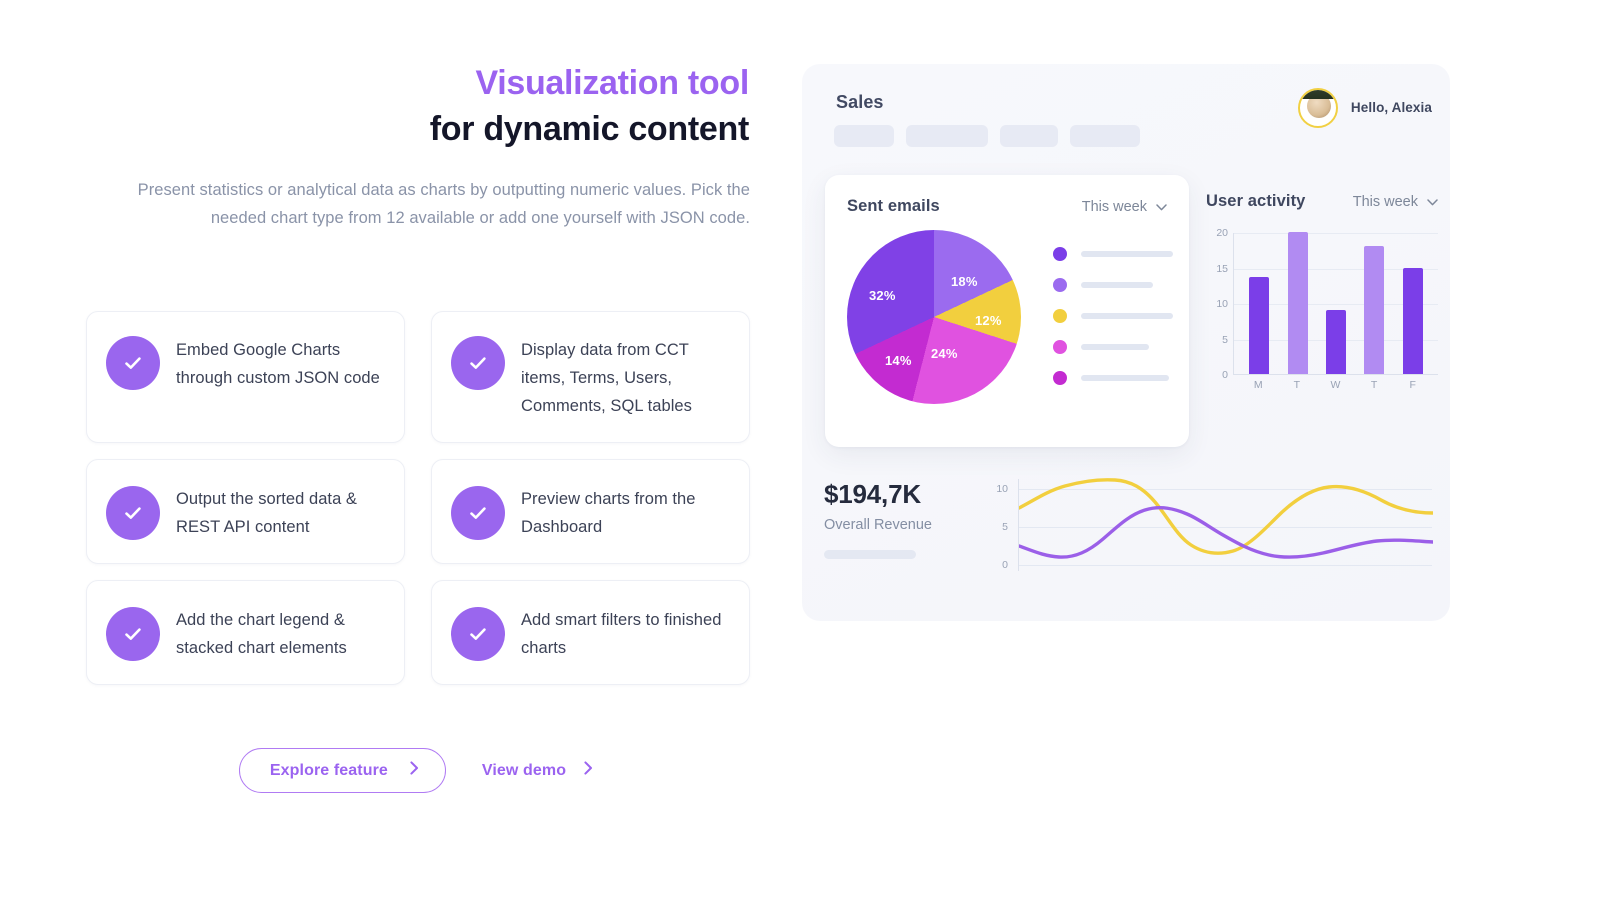 The image size is (1600, 923). I want to click on x-tick-label: F, so click(1412, 385).